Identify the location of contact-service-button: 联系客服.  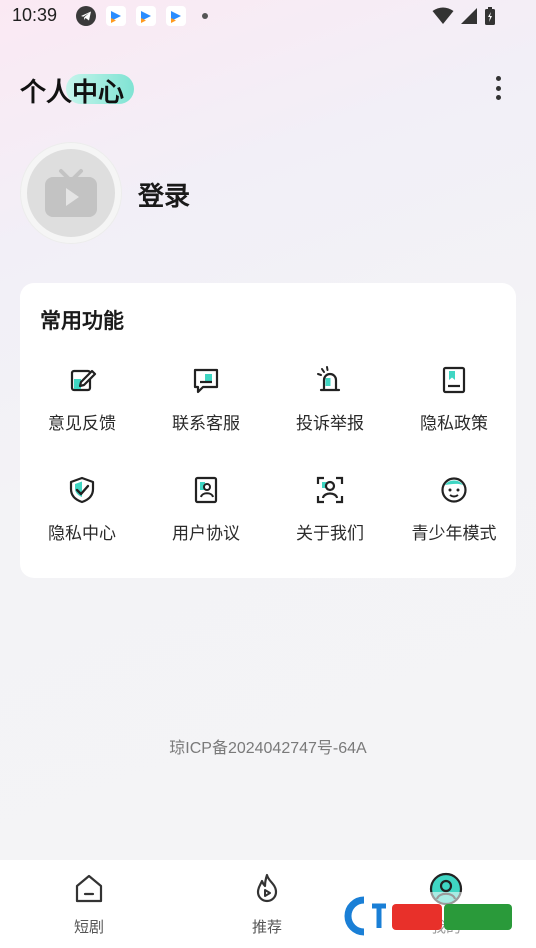
(206, 410).